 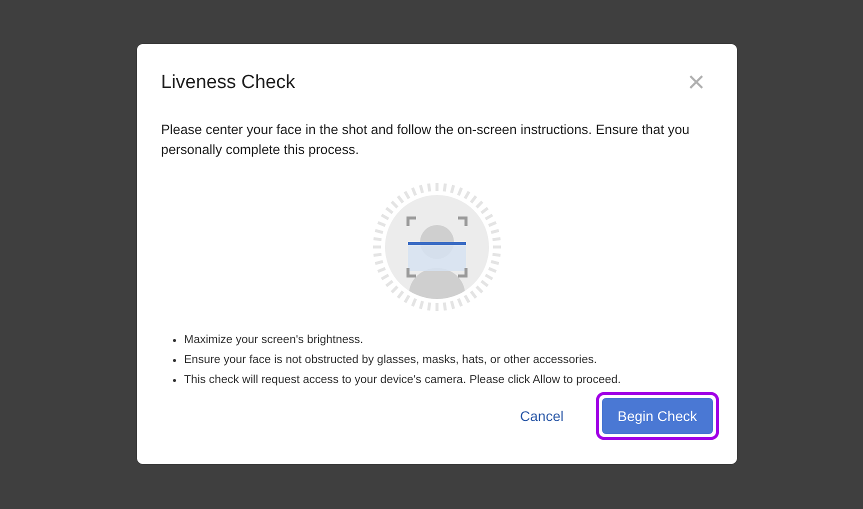 I want to click on cancel-button: Cancel, so click(x=542, y=416).